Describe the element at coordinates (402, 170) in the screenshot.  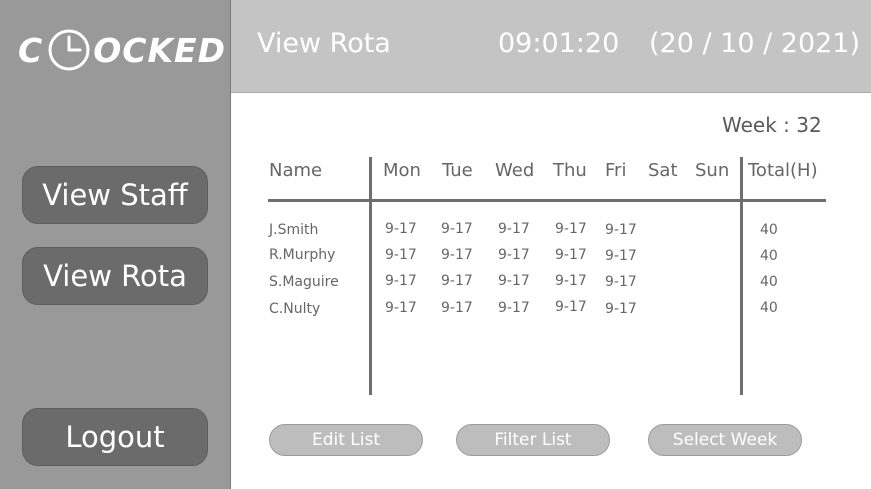
I see `column-header-mon: Mon` at that location.